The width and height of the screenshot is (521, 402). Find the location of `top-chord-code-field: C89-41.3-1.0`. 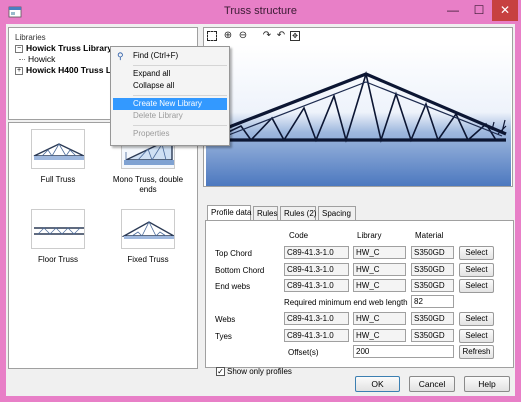

top-chord-code-field: C89-41.3-1.0 is located at coordinates (316, 252).